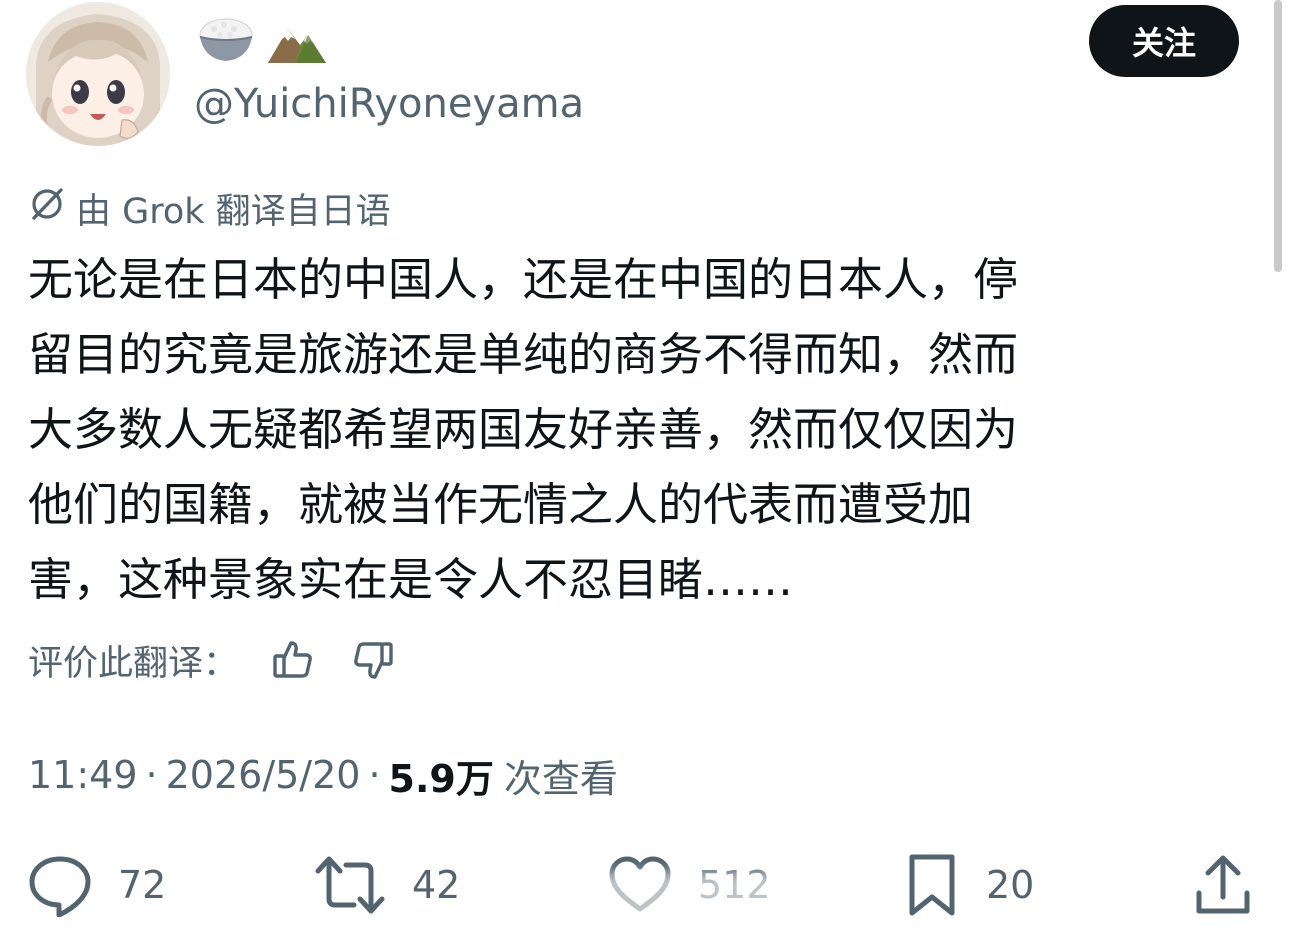 The width and height of the screenshot is (1290, 937). I want to click on follow-button: 关注, so click(1164, 41).